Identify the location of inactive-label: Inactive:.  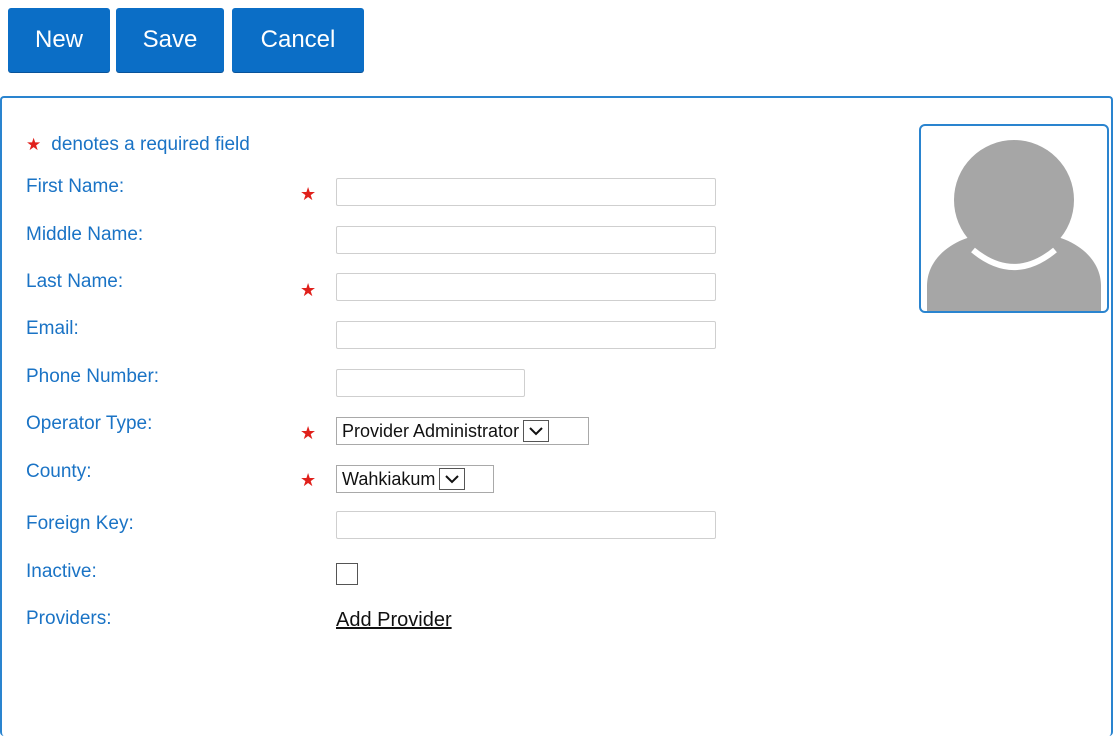
(61, 571).